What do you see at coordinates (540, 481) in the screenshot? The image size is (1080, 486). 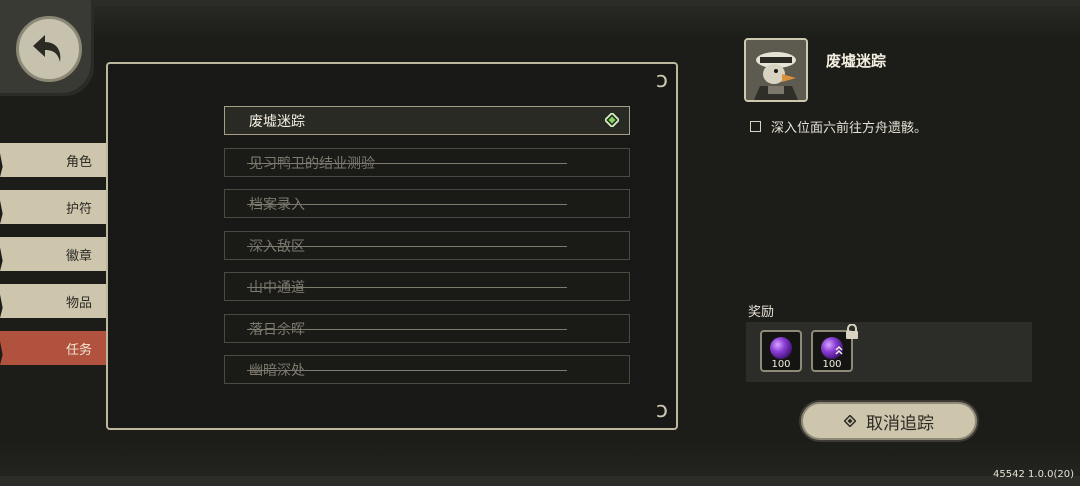 I see `frame-bottom` at bounding box center [540, 481].